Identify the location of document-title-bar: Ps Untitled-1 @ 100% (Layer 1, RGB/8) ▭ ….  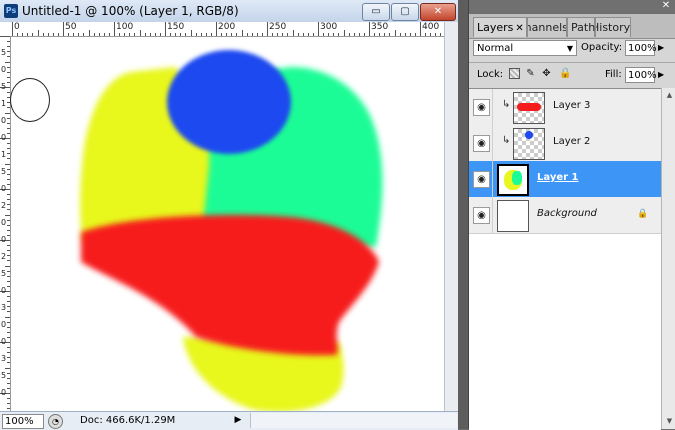
(229, 11).